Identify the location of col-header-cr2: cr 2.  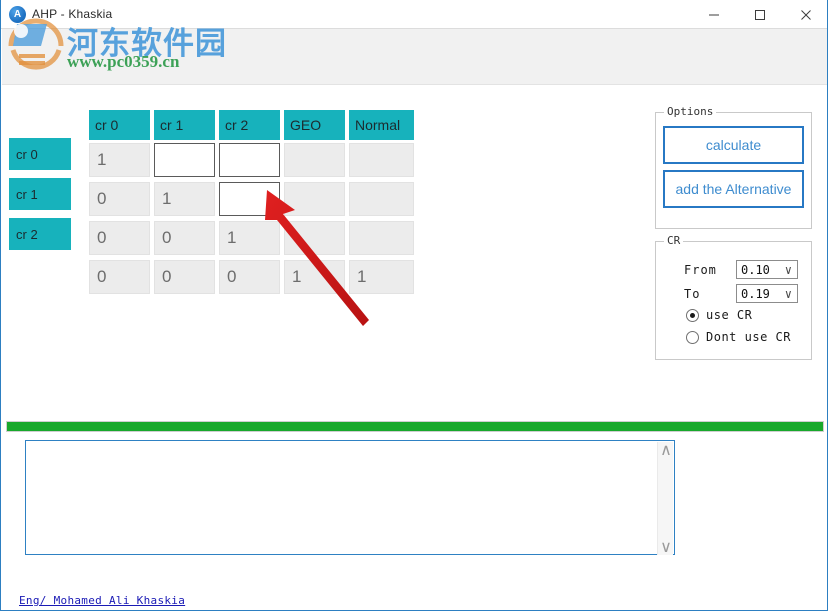
(249, 125).